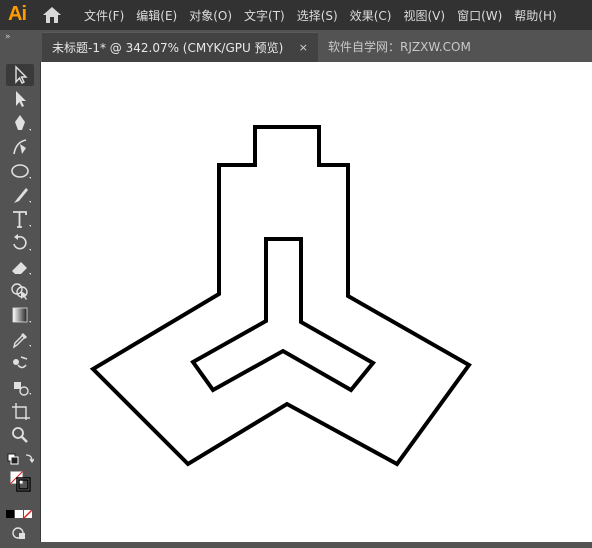 Image resolution: width=592 pixels, height=548 pixels. What do you see at coordinates (168, 48) in the screenshot?
I see `tab-title: 未标题-1* @ 342.07% (CMYK/GPU 预览)` at bounding box center [168, 48].